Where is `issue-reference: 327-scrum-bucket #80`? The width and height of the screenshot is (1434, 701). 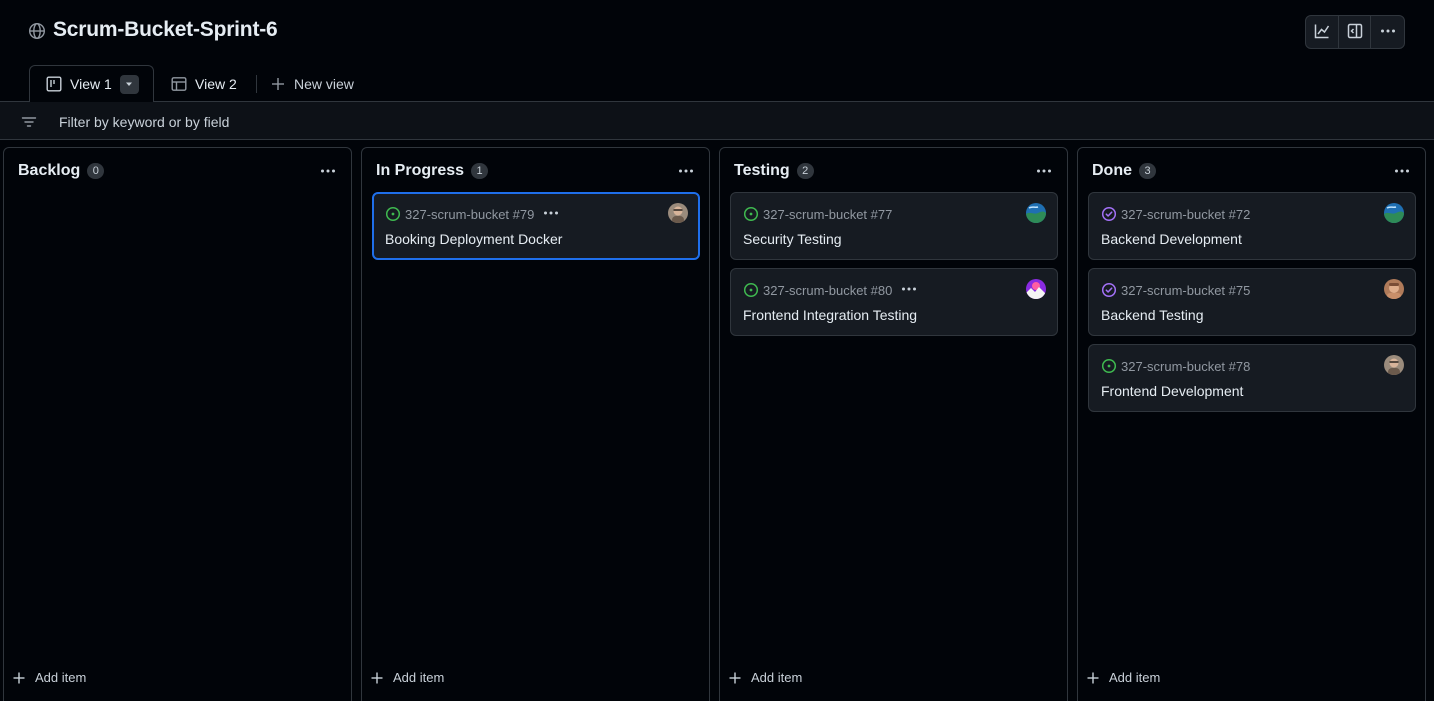
issue-reference: 327-scrum-bucket #80 is located at coordinates (827, 290).